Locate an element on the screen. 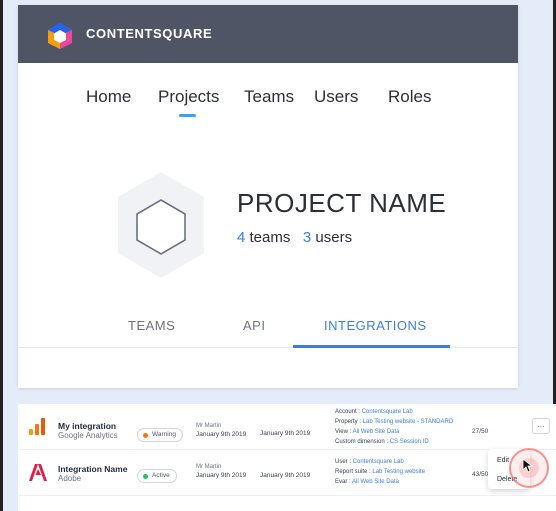  nav-item-users: Users is located at coordinates (336, 97).